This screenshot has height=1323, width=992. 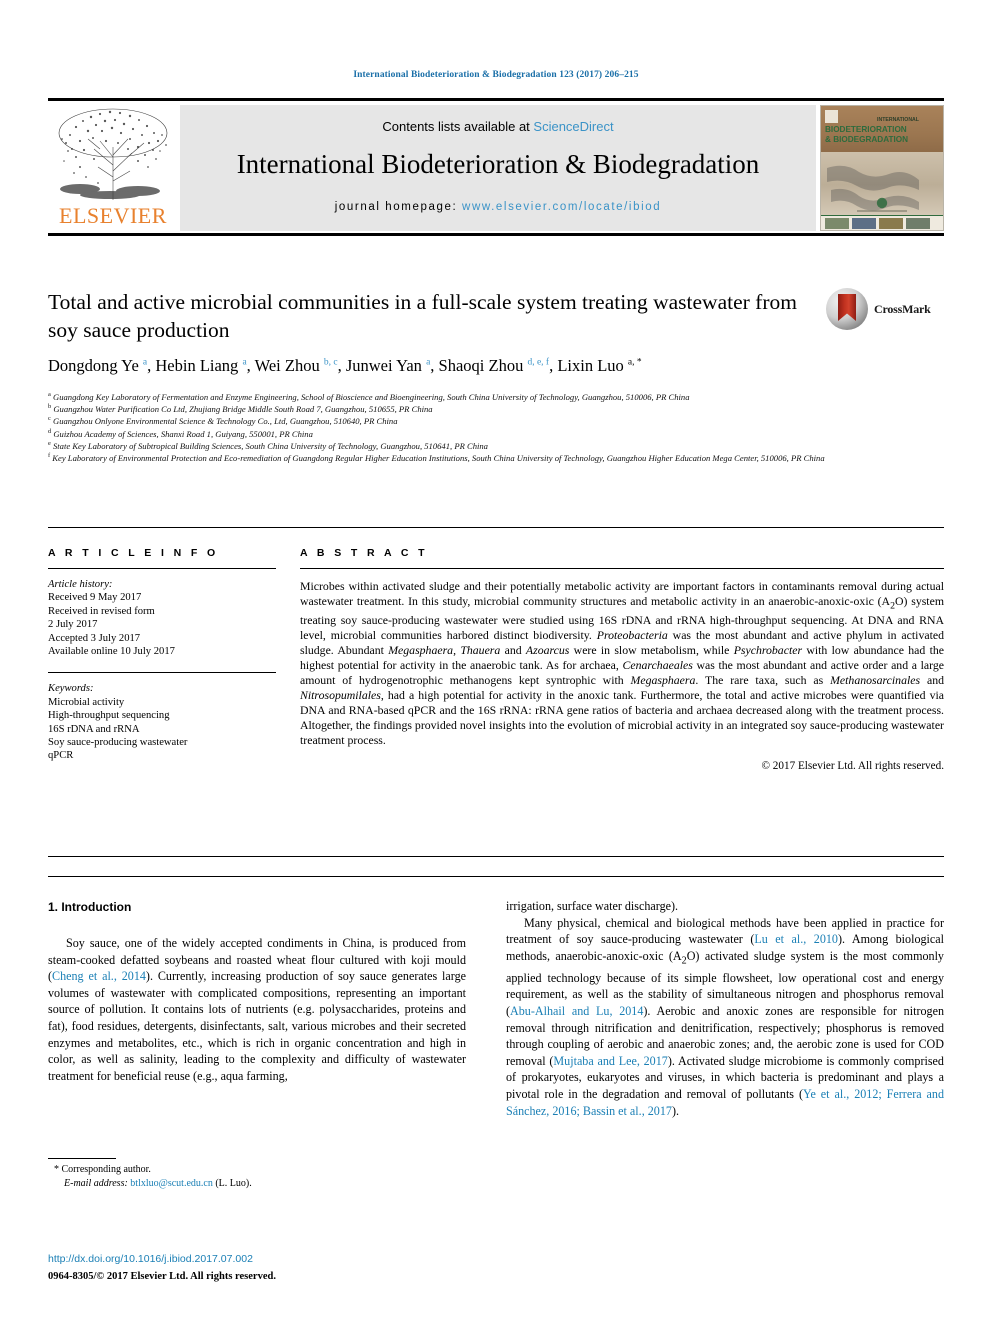 What do you see at coordinates (113, 154) in the screenshot?
I see `elsevier-tree-icon` at bounding box center [113, 154].